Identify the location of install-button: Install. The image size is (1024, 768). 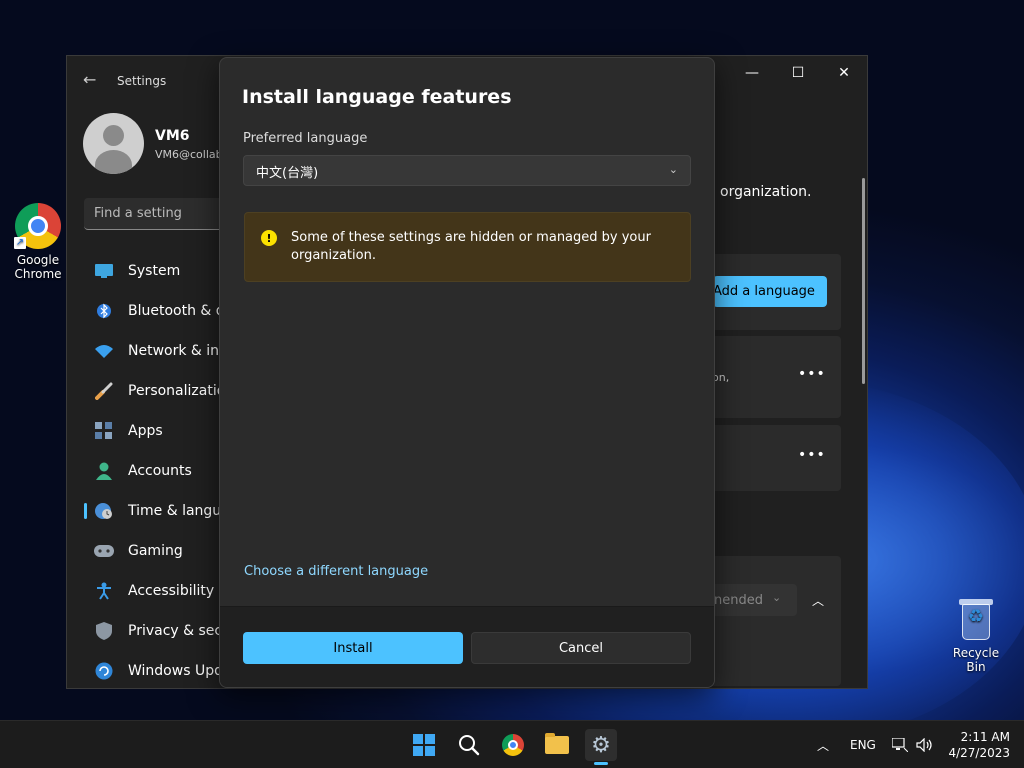
(353, 648).